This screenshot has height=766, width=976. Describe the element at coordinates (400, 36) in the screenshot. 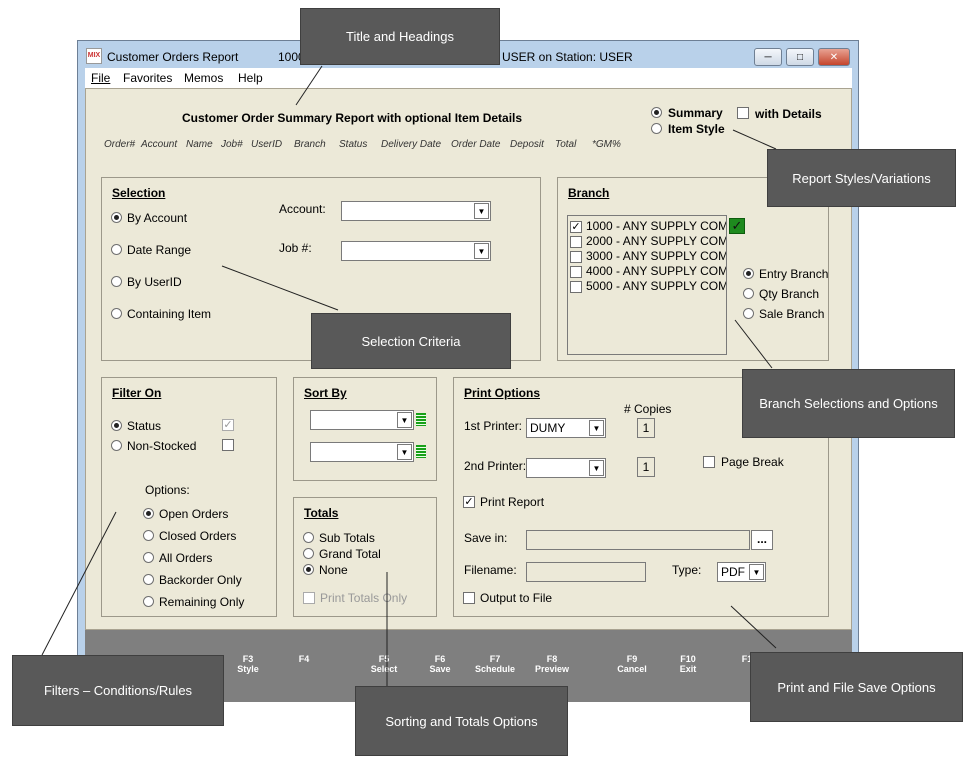

I see `callout-title-headings: Title and Headings` at that location.